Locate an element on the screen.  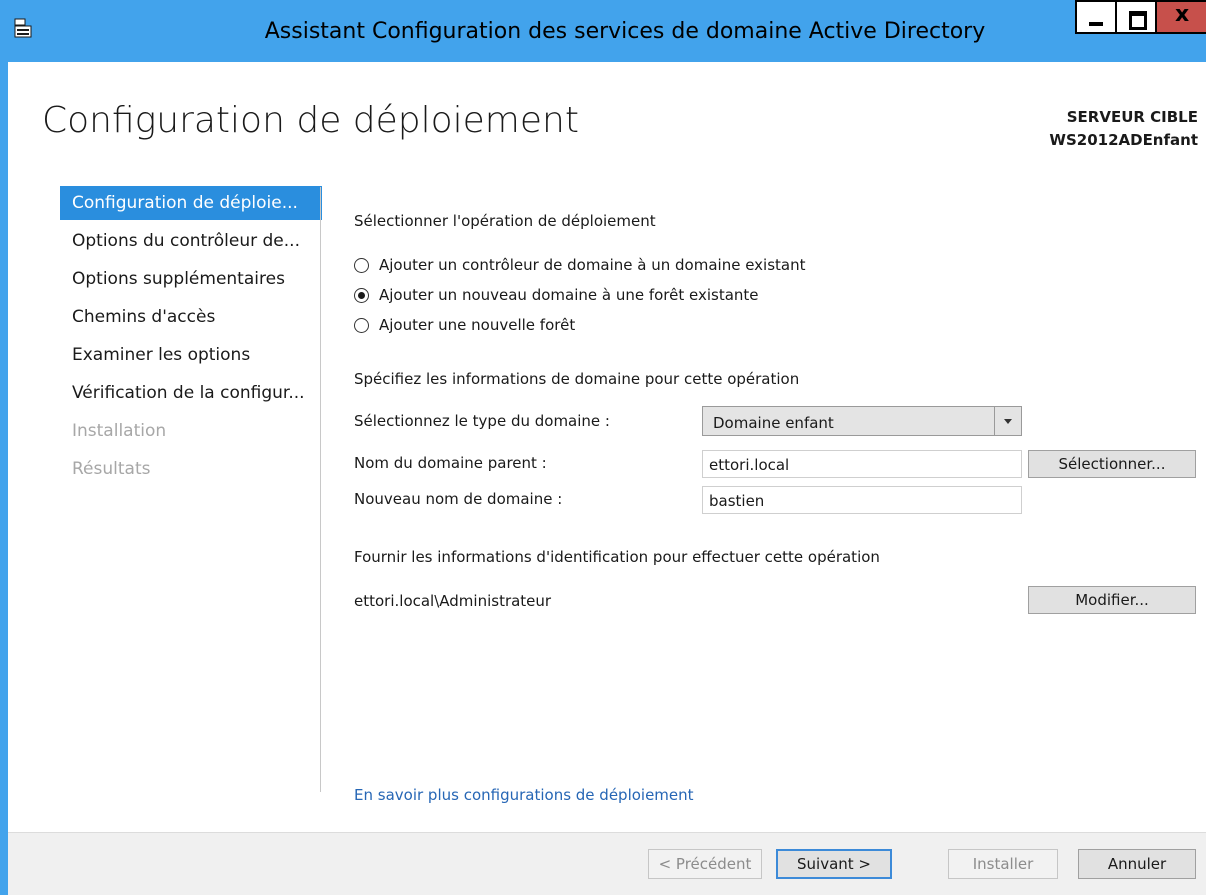
install-button: Installer is located at coordinates (1003, 864).